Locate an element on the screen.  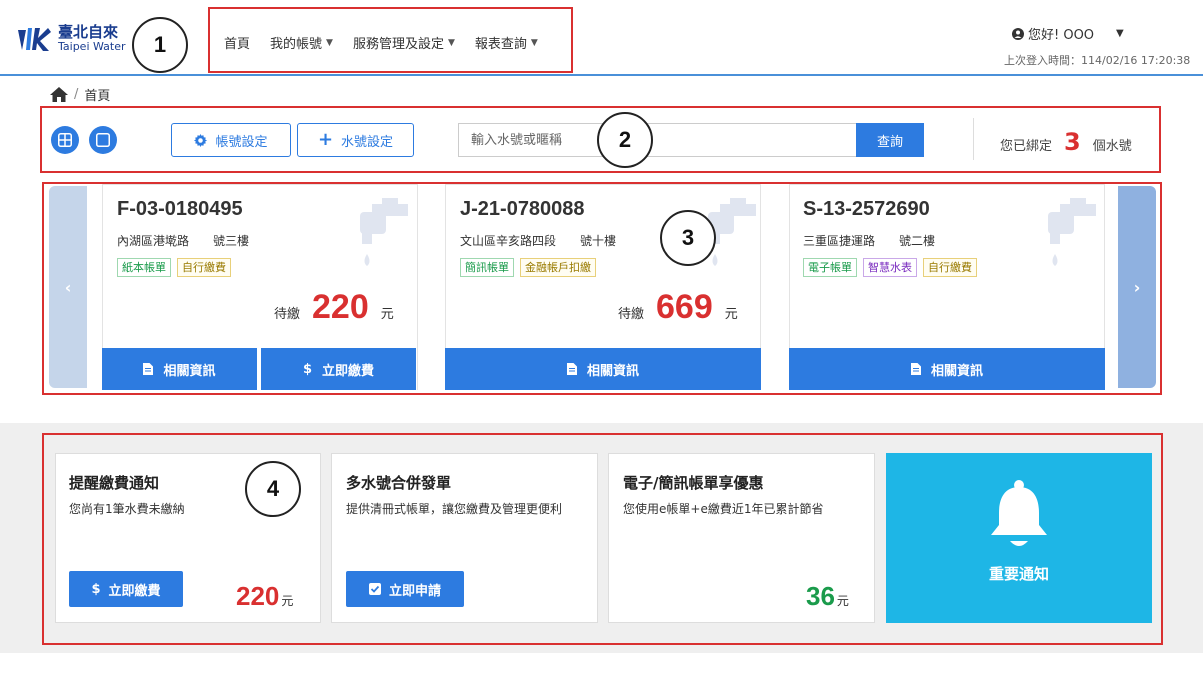
user-circle-icon is located at coordinates (1018, 33).